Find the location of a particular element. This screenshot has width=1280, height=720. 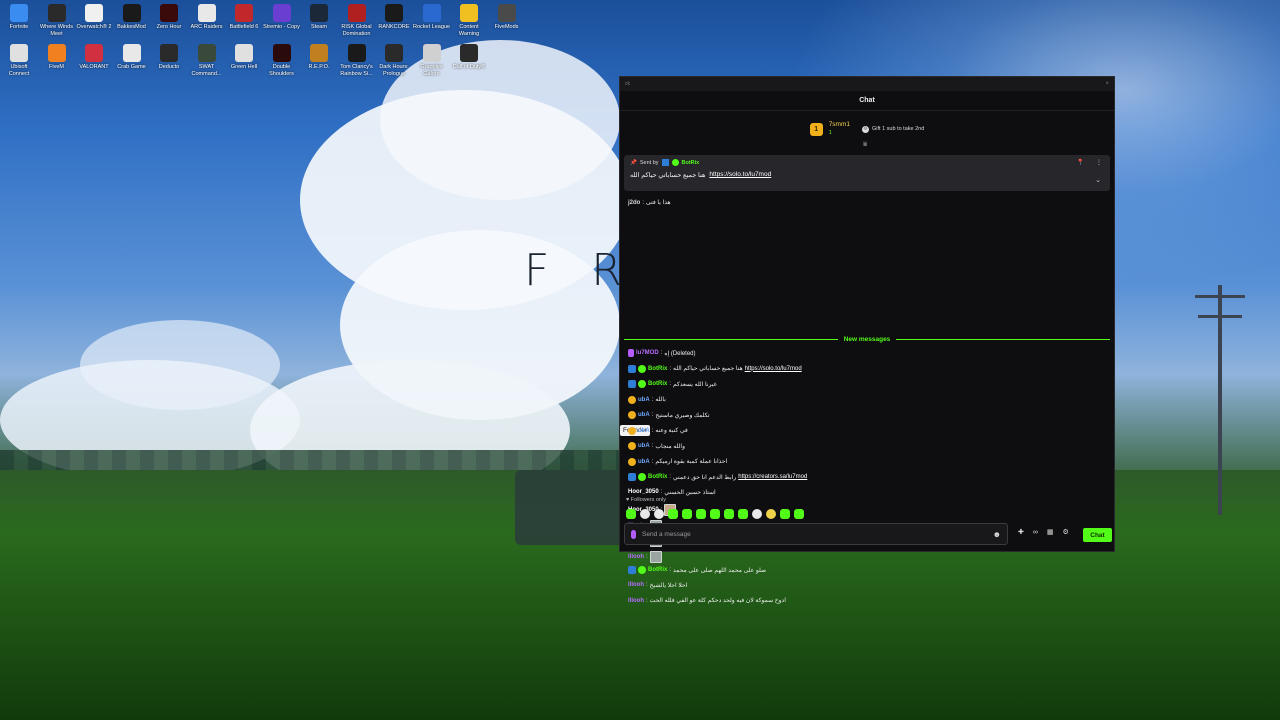

chevron-down-icon: ⌄ is located at coordinates (1098, 180).